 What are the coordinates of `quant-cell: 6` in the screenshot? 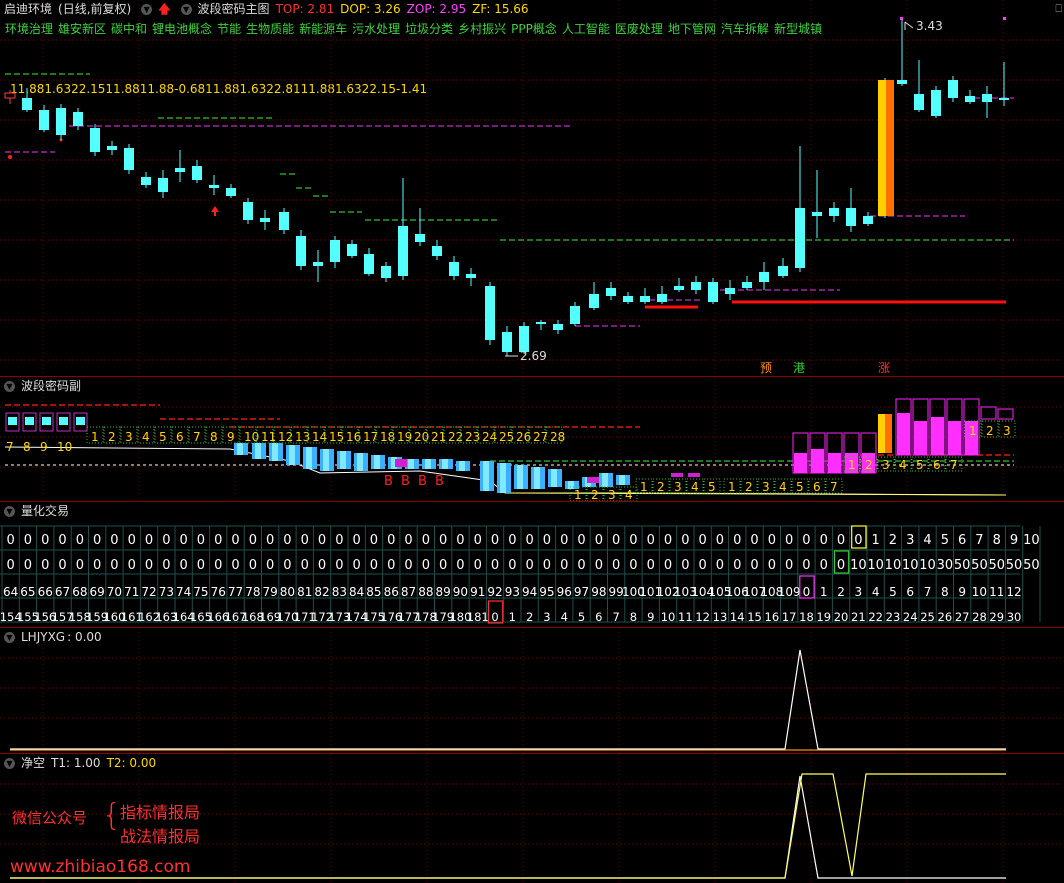 It's located at (598, 617).